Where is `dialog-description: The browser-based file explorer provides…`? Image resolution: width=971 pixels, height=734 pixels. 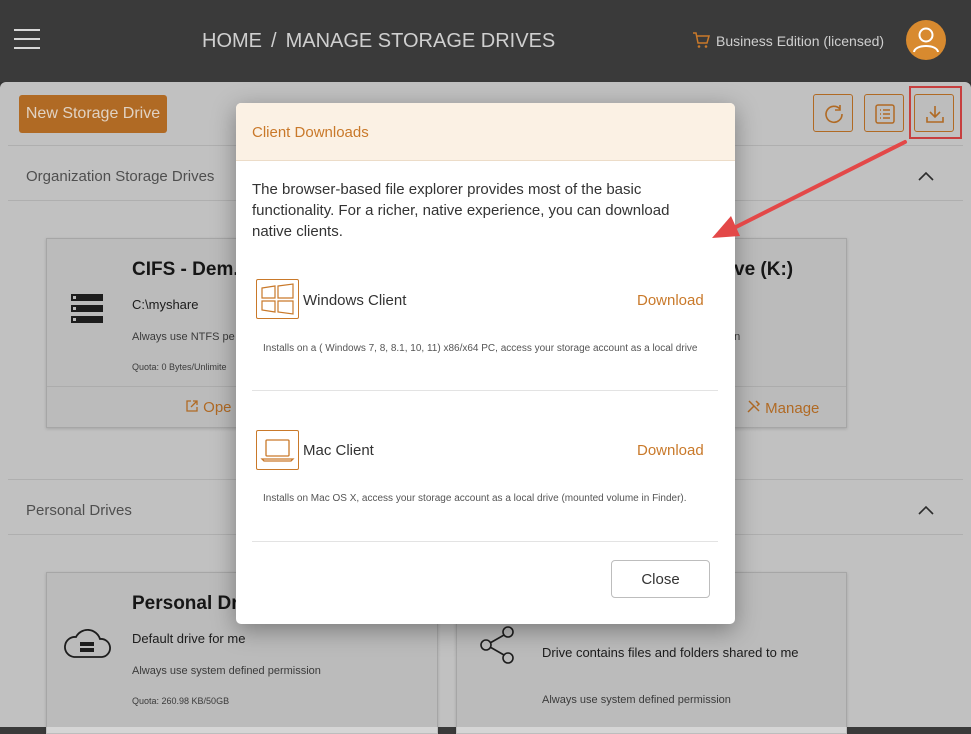
dialog-description: The browser-based file explorer provides… is located at coordinates (461, 210).